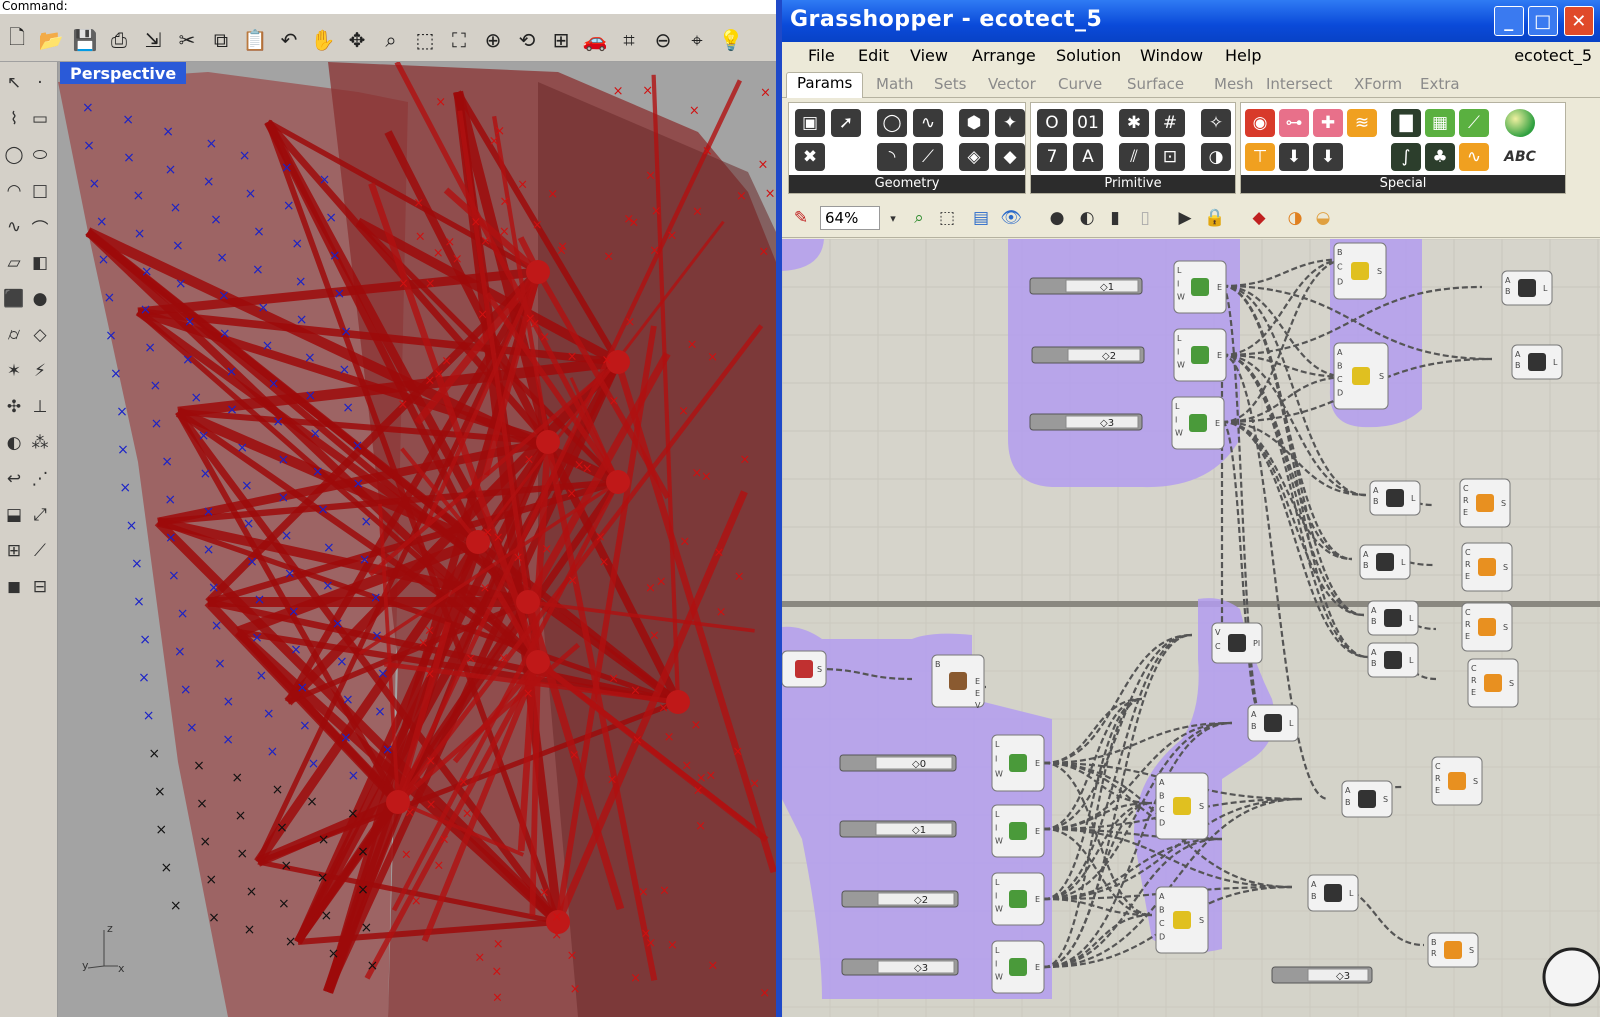 The image size is (1600, 1017). What do you see at coordinates (731, 40) in the screenshot?
I see `light-icon: 💡` at bounding box center [731, 40].